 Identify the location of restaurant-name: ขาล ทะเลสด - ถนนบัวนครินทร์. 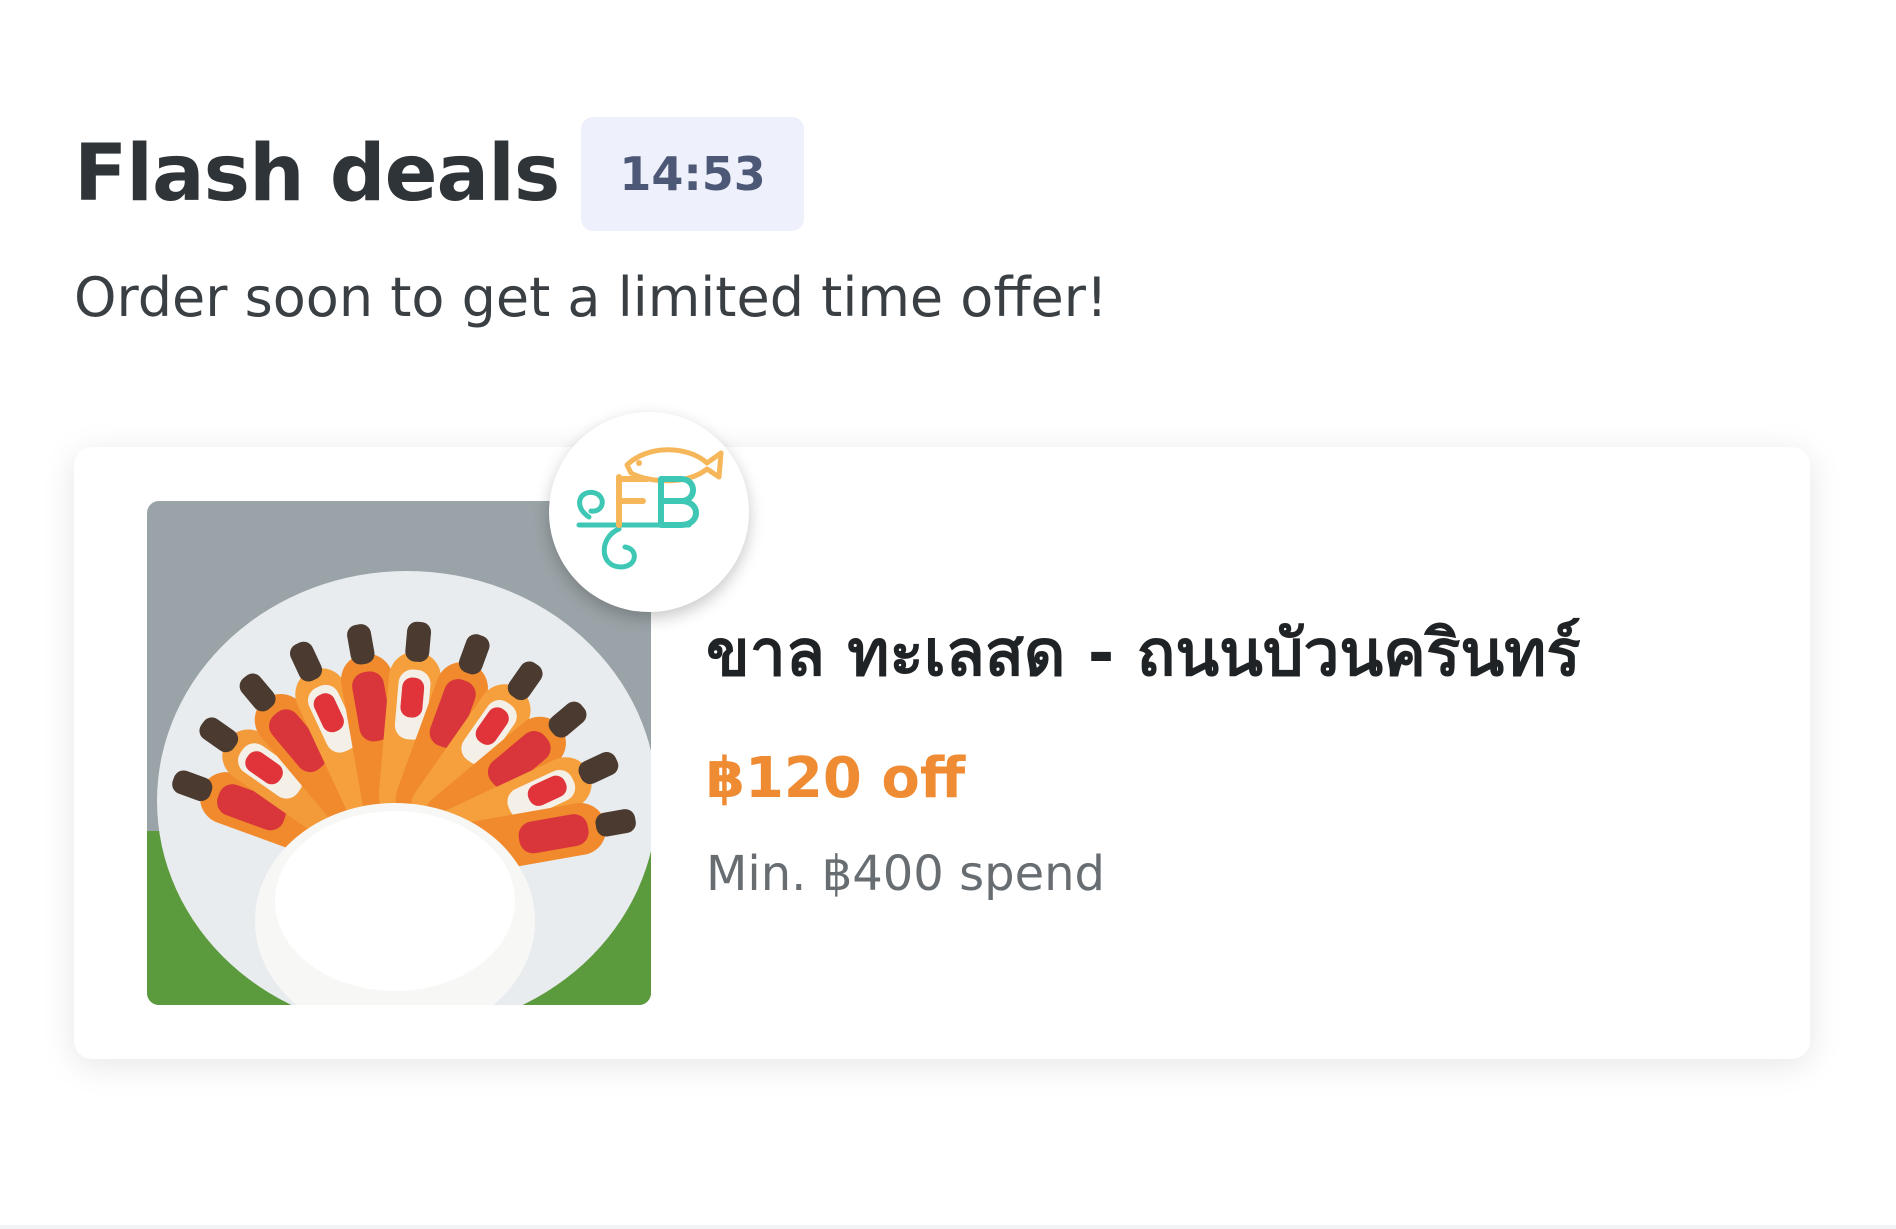
(1143, 654).